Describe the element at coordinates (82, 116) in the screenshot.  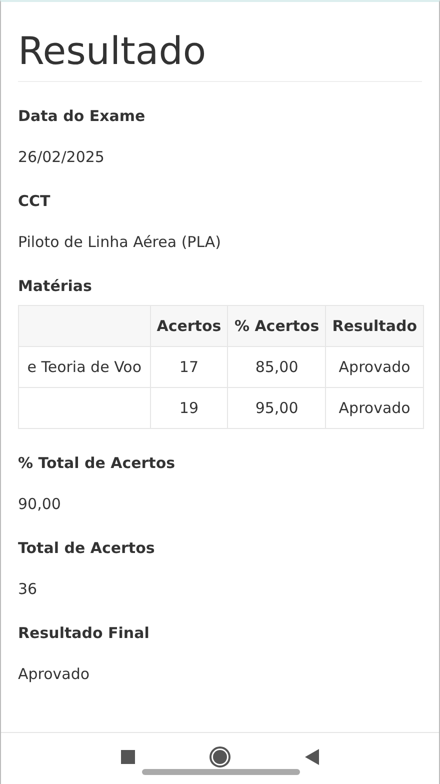
I see `field-label: Data do Exame` at that location.